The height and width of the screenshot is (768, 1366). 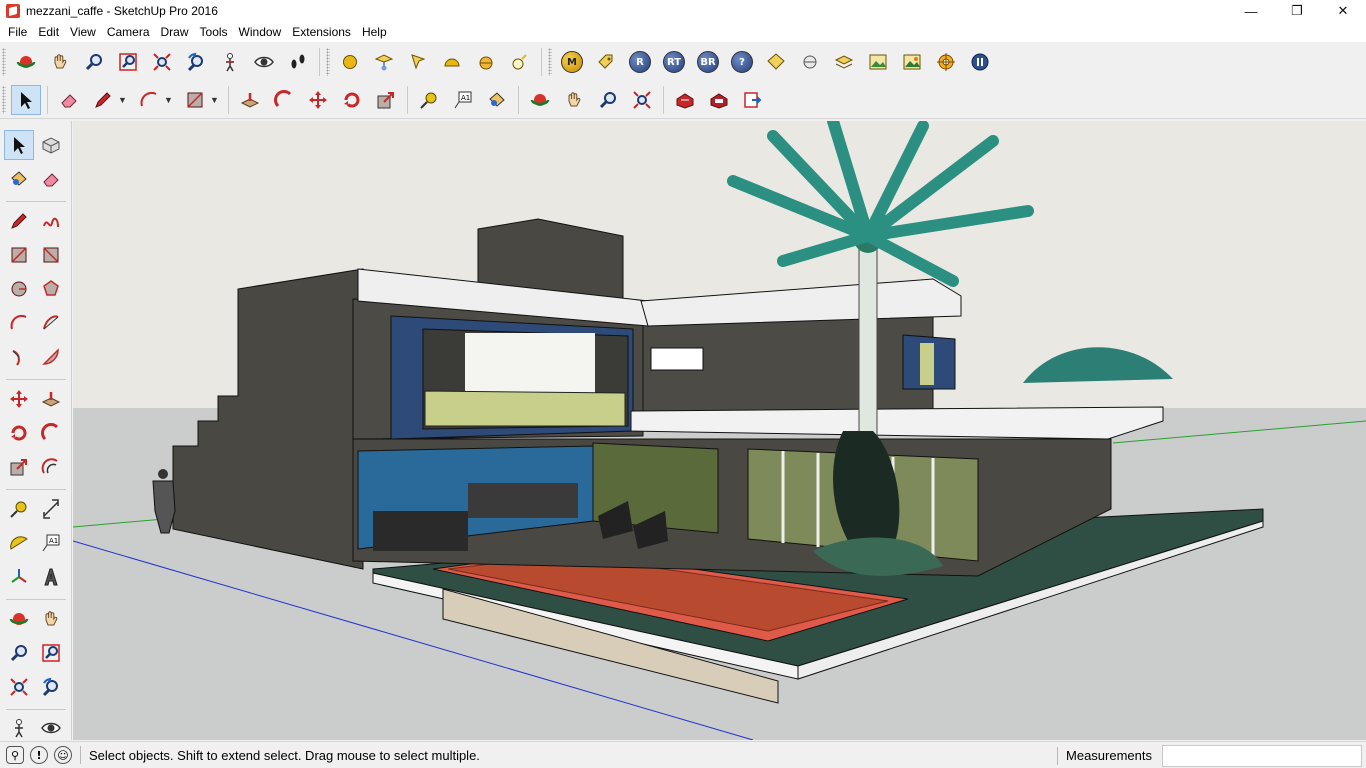 I want to click on plugin-r-button: R, so click(x=640, y=62).